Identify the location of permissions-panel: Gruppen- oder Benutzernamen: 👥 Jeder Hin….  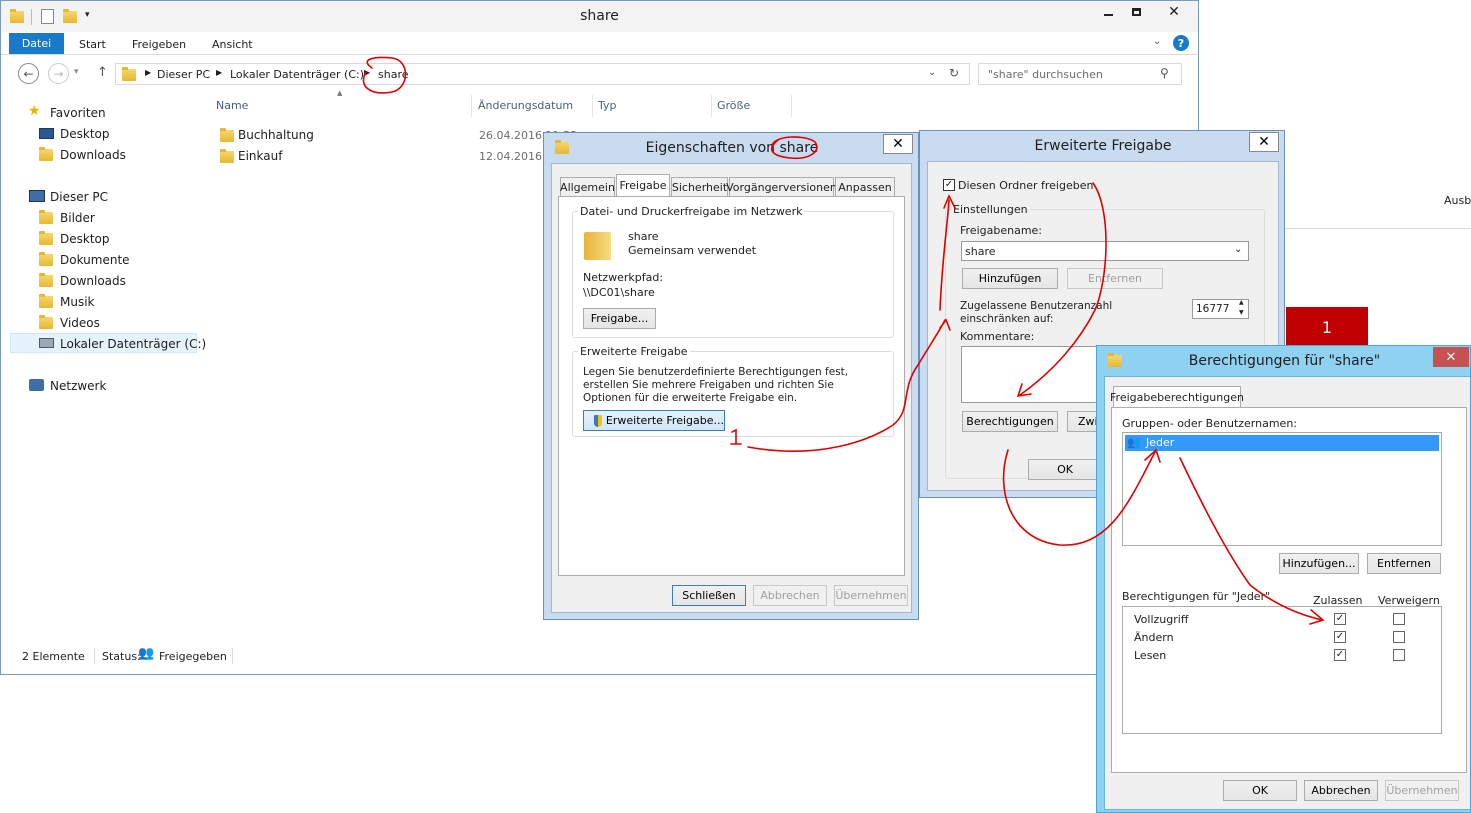
(1289, 590).